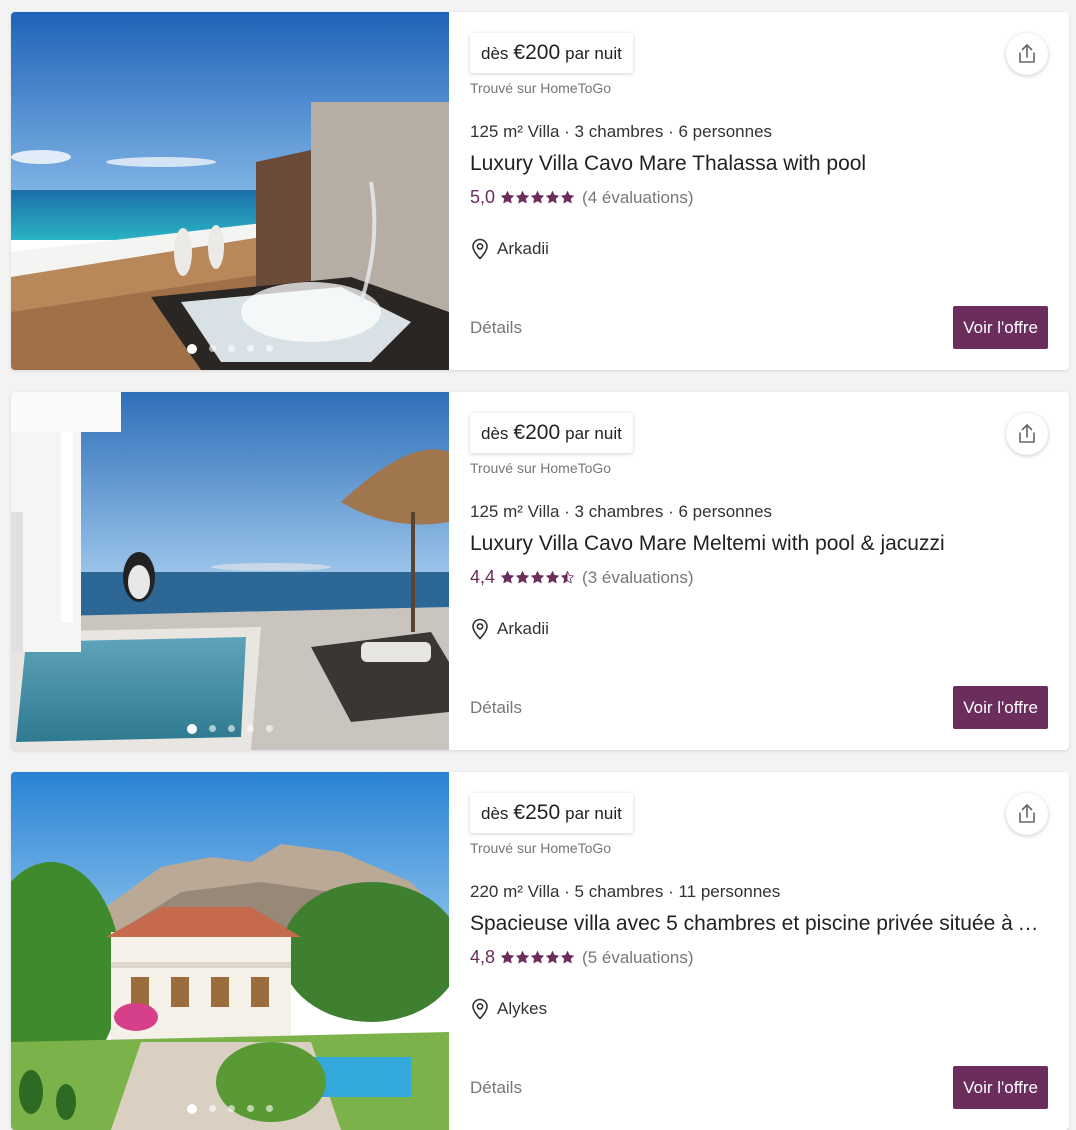  Describe the element at coordinates (522, 1008) in the screenshot. I see `location-name: Alykes` at that location.